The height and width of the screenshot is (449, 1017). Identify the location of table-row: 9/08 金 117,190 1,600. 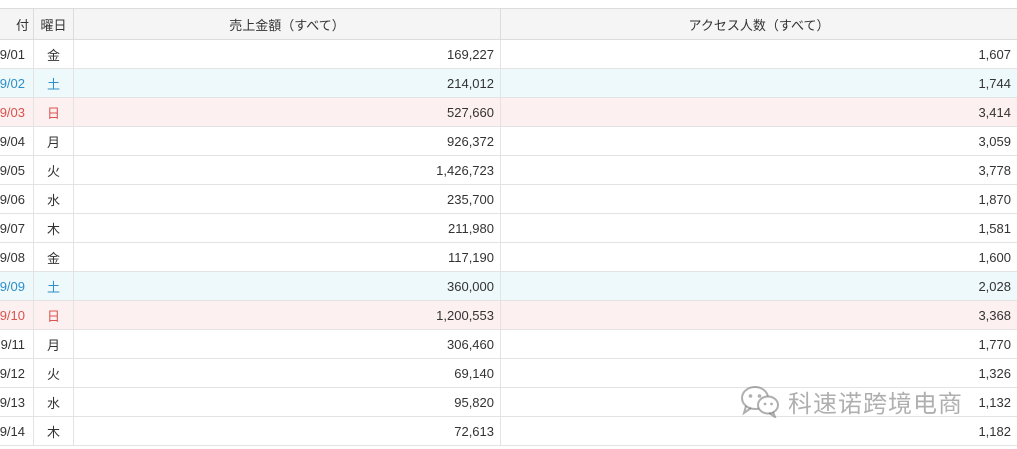
(508, 257).